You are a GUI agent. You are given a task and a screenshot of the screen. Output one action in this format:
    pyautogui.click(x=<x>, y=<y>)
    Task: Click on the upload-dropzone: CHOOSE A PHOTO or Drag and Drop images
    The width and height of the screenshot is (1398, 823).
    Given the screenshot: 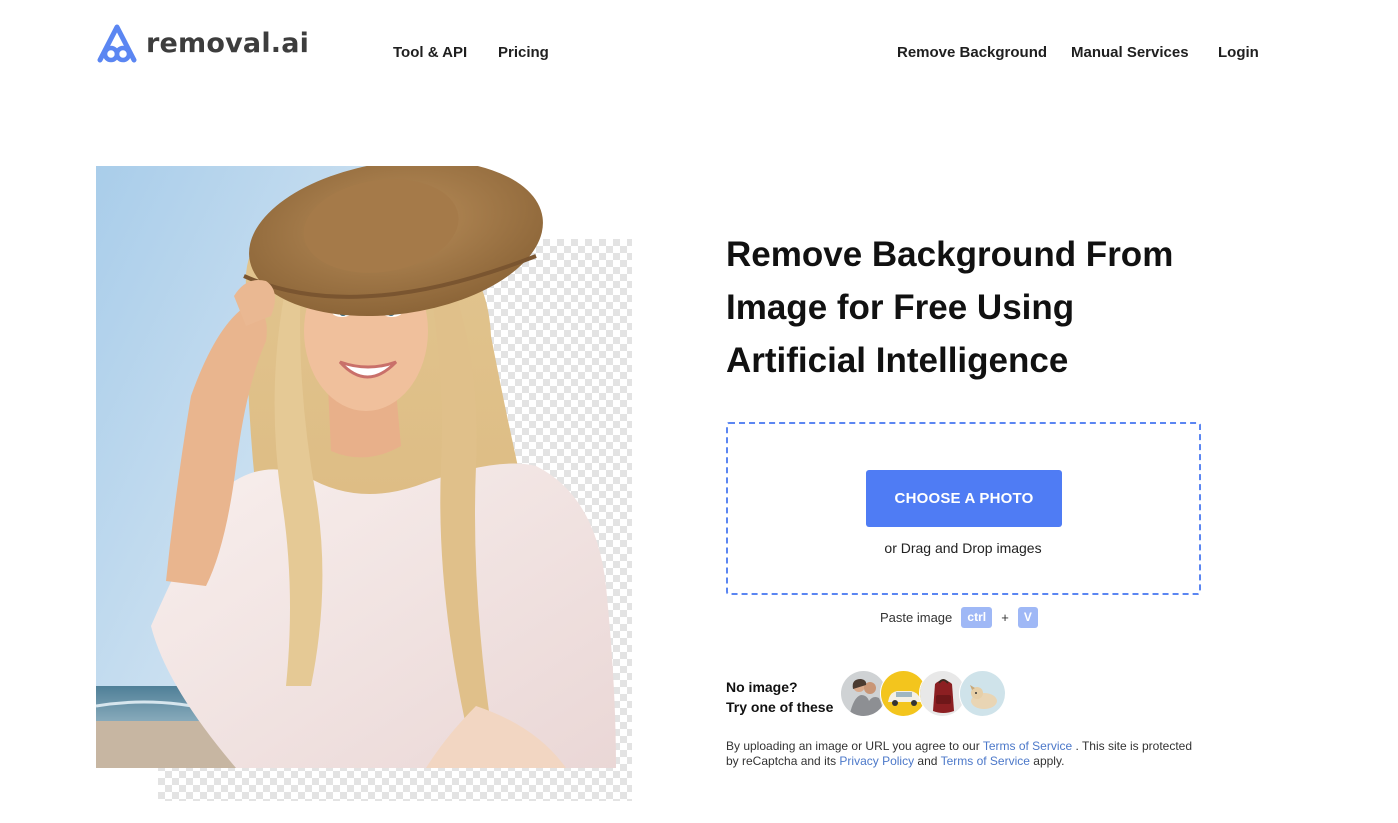 What is the action you would take?
    pyautogui.click(x=963, y=508)
    